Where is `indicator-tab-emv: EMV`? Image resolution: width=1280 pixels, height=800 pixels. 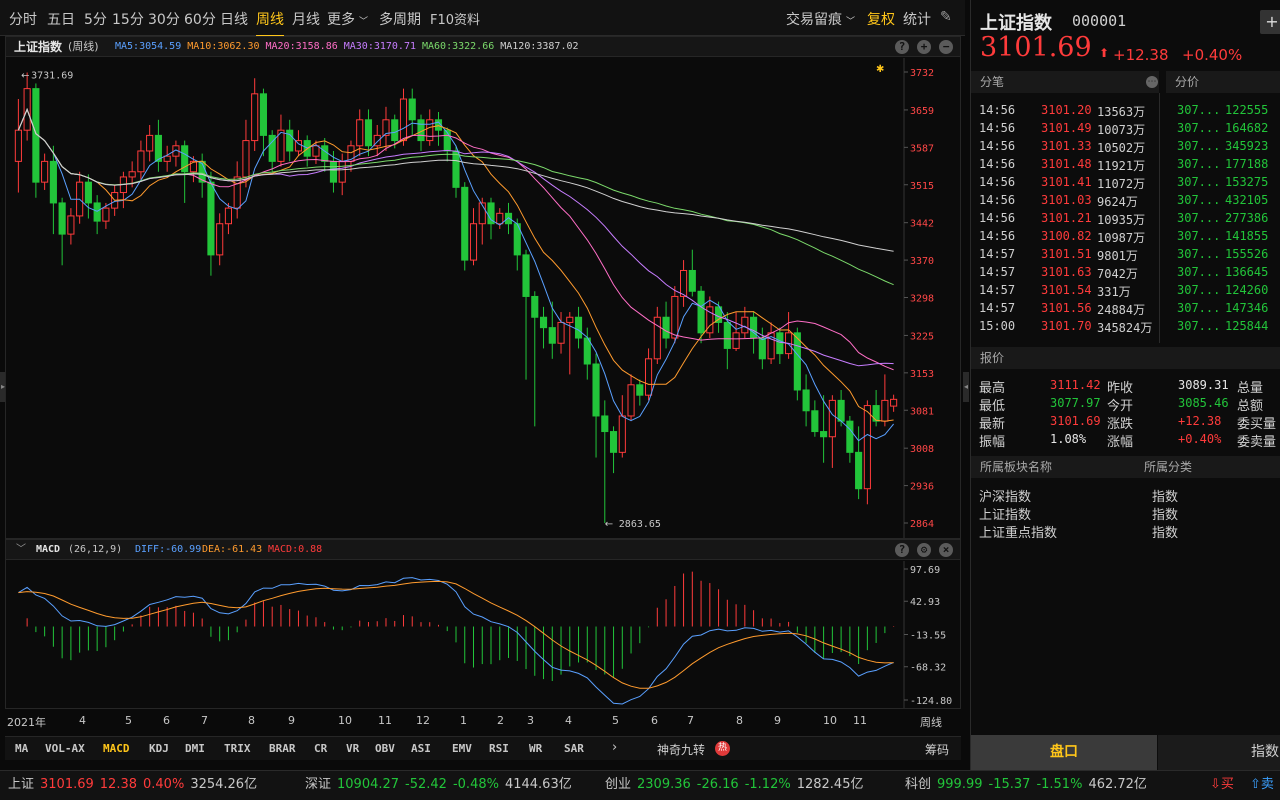 indicator-tab-emv: EMV is located at coordinates (462, 748).